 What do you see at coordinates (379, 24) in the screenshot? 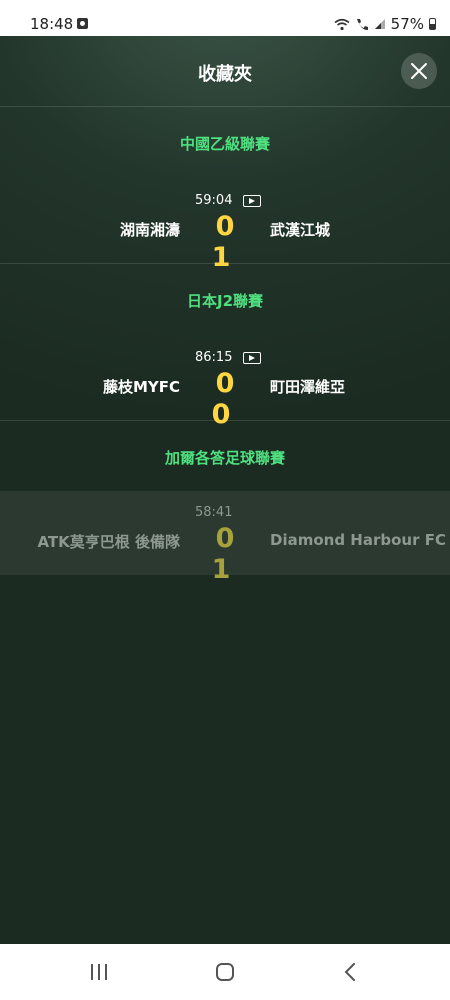
I see `signal-icon` at bounding box center [379, 24].